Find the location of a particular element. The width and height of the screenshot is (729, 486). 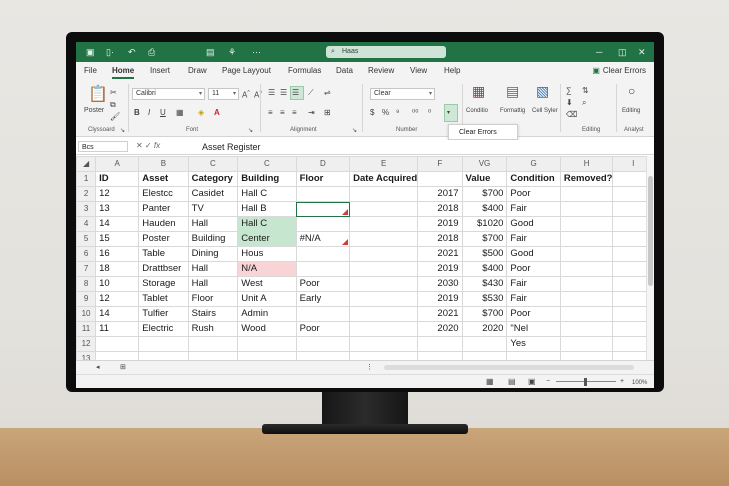

column-header: G is located at coordinates (533, 164).